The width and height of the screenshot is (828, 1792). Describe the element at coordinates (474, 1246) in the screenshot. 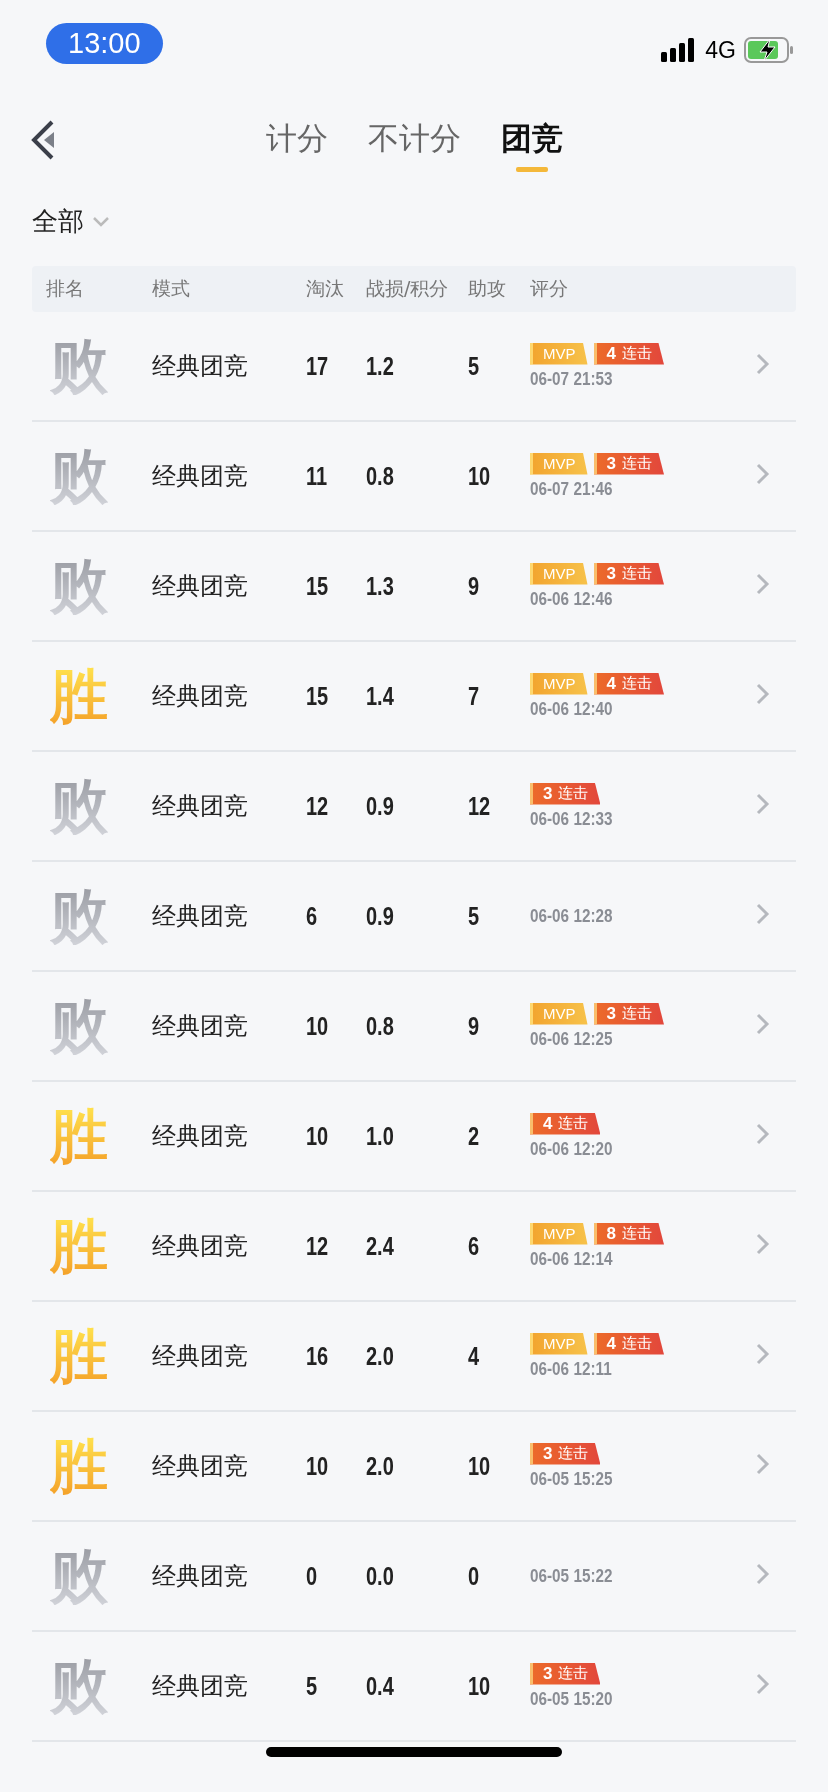

I see `assists-cell-text: 6` at that location.